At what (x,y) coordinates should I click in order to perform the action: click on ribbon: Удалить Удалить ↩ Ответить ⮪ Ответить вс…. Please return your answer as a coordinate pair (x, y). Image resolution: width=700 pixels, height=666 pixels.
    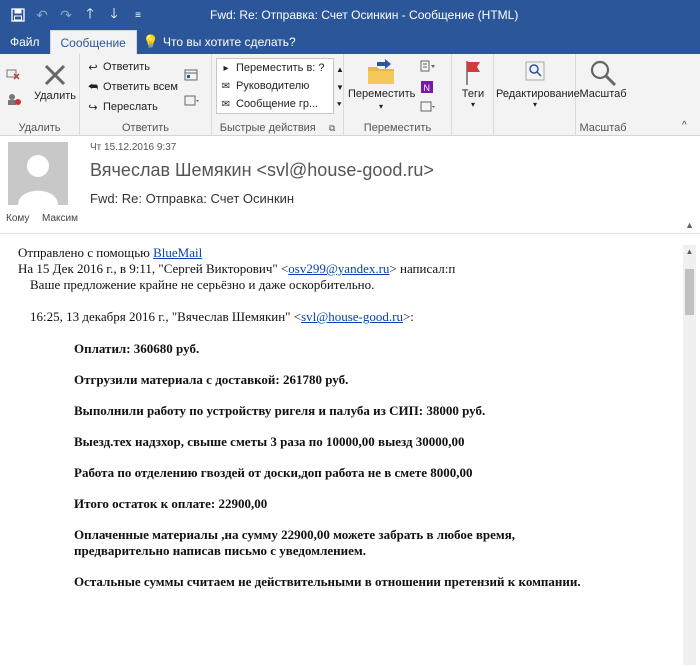
    Looking at the image, I should click on (350, 95).